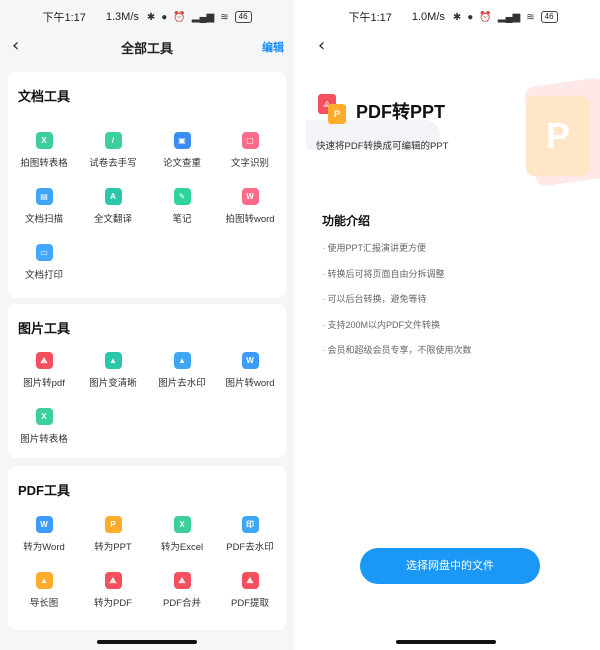  I want to click on page-title: 全部工具, so click(146, 48).